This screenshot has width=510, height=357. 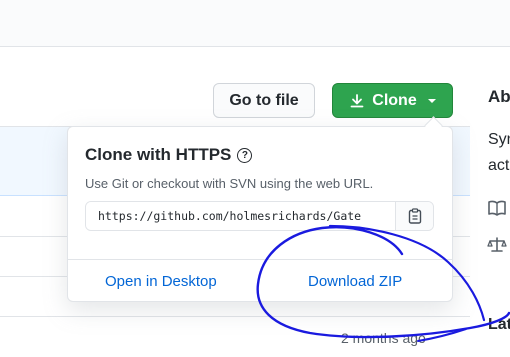 I want to click on clone-button: Clone, so click(x=392, y=100).